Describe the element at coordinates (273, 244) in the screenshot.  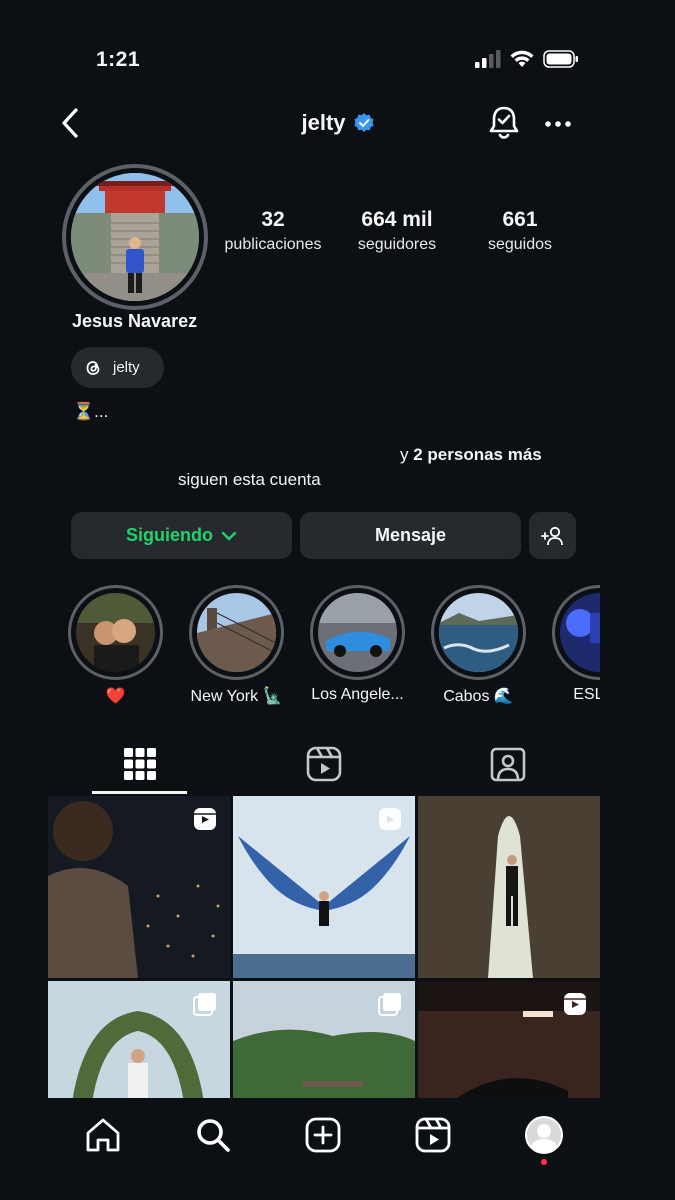
I see `stat-posts-label: publicaciones` at that location.